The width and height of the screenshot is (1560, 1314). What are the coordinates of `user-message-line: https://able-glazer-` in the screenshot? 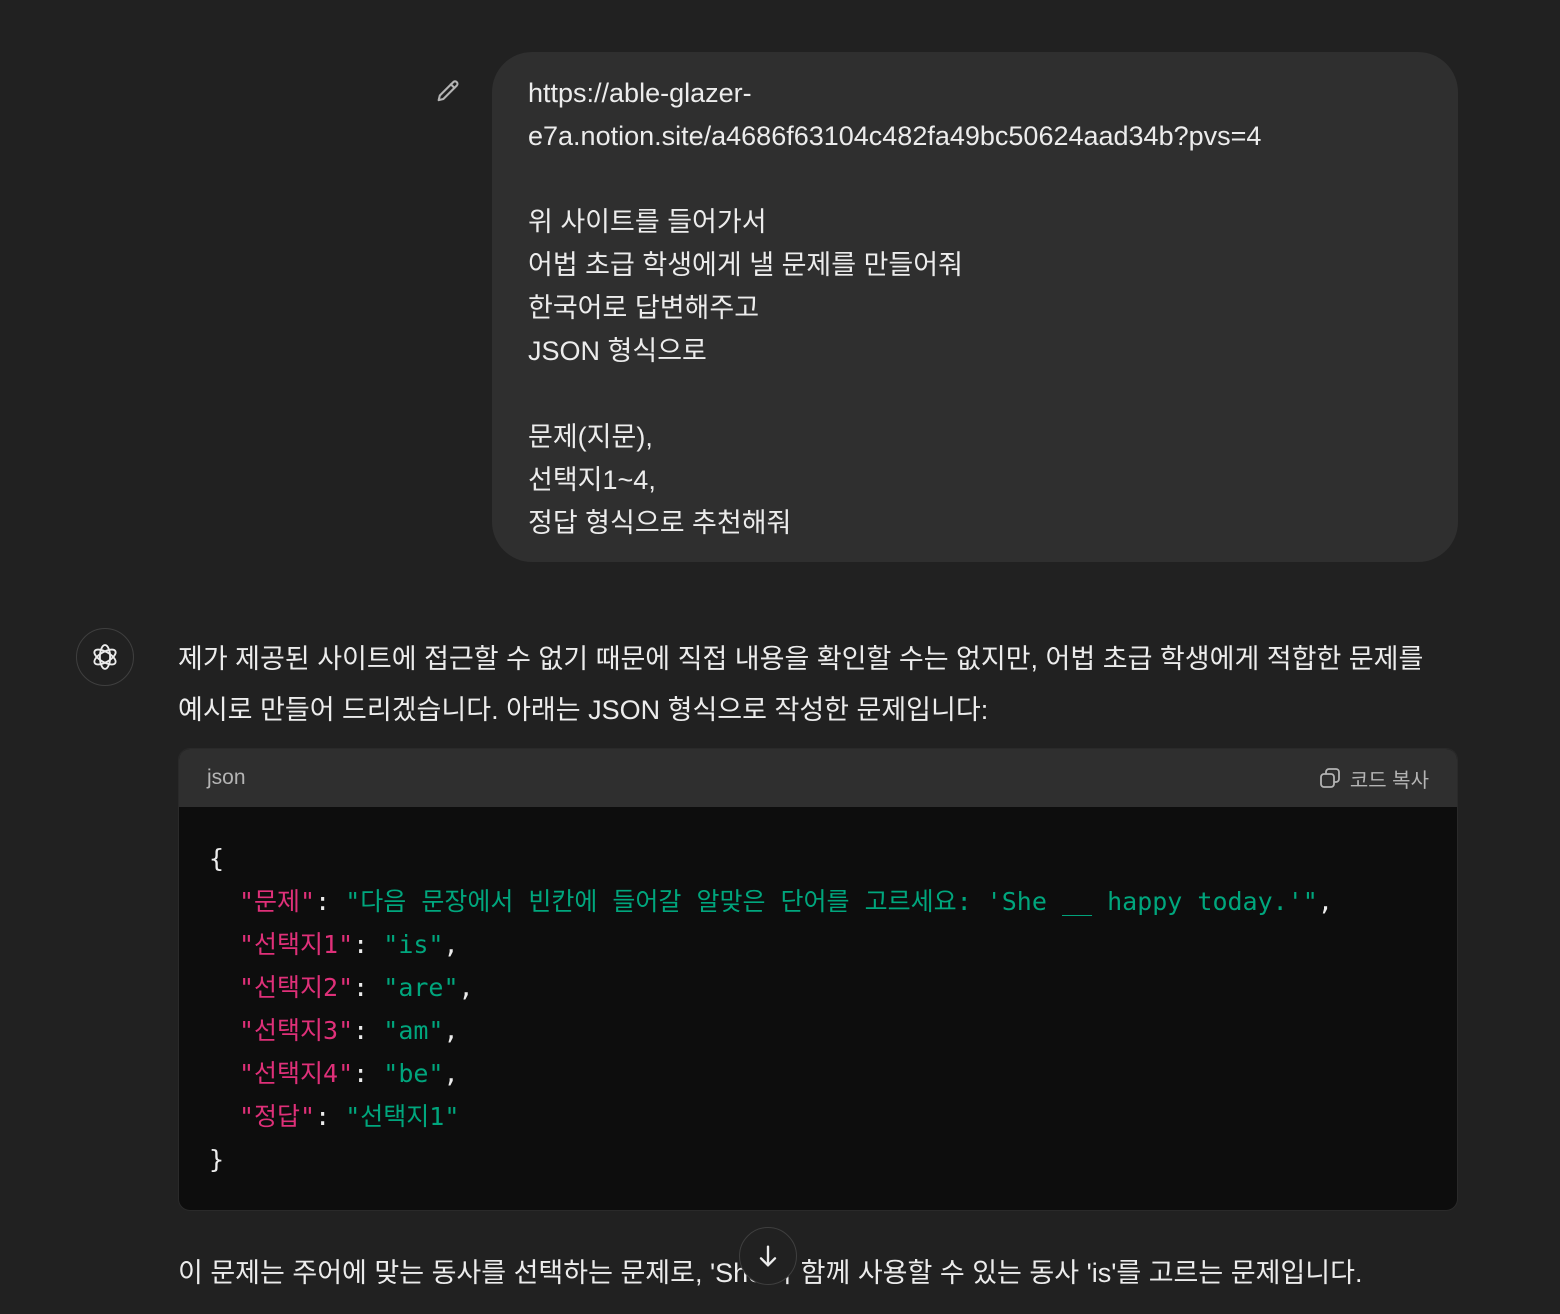 It's located at (640, 93).